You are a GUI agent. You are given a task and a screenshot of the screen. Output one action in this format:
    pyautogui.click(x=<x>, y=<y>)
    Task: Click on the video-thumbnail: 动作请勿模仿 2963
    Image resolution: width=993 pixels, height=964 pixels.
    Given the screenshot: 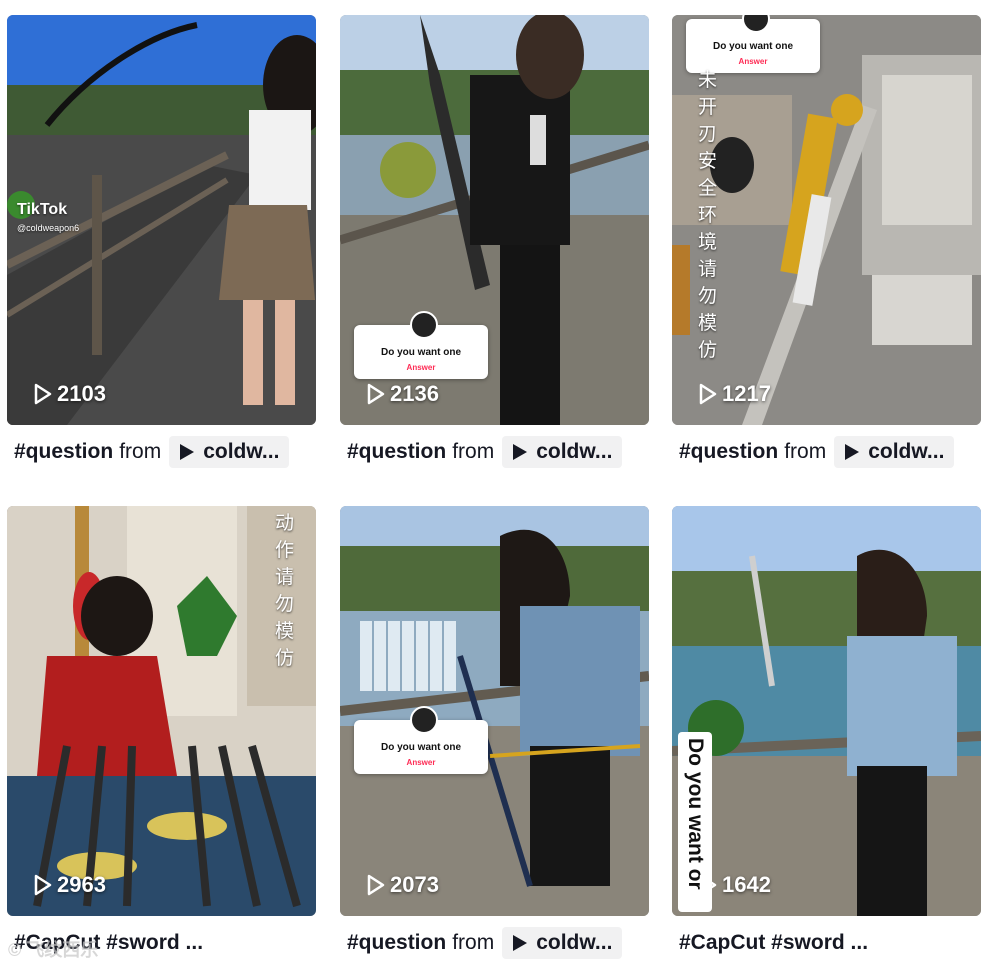 What is the action you would take?
    pyautogui.click(x=161, y=711)
    